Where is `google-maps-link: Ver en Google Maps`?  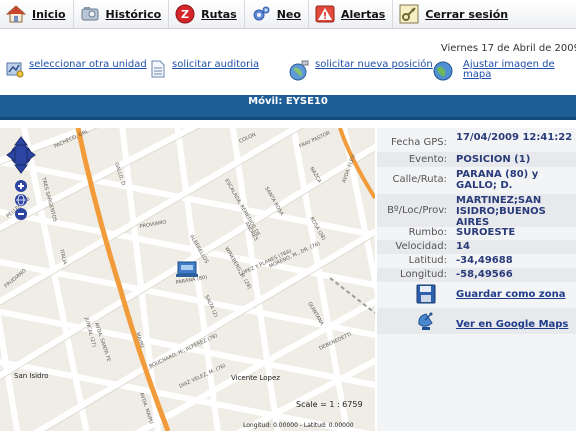
google-maps-link: Ver en Google Maps is located at coordinates (515, 324).